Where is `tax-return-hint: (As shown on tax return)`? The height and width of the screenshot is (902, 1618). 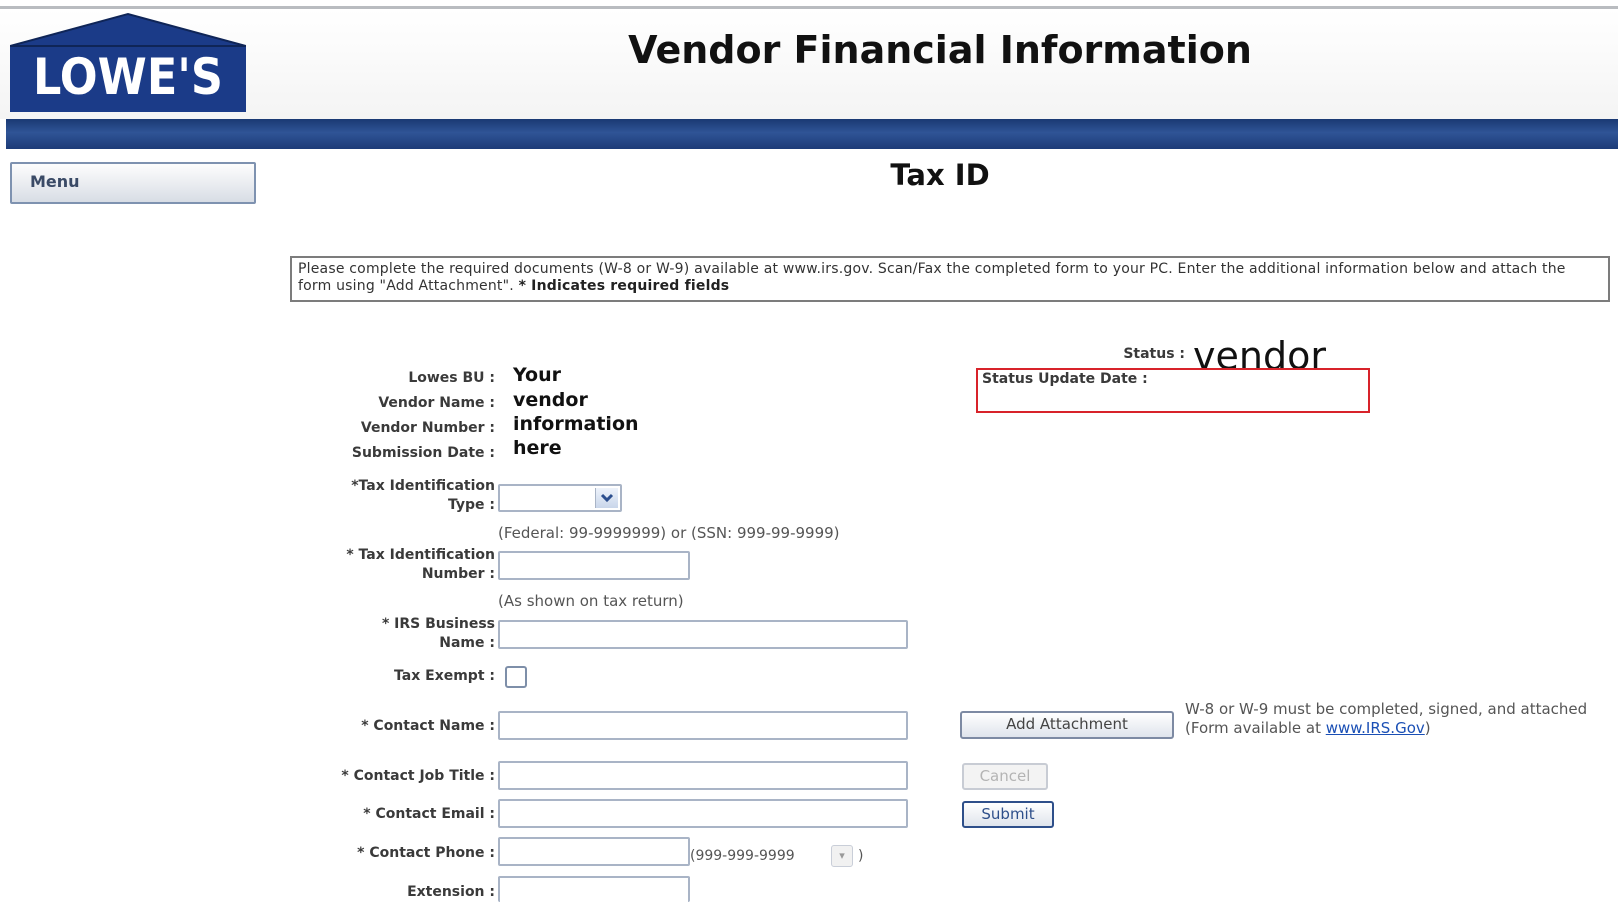
tax-return-hint: (As shown on tax return) is located at coordinates (591, 601).